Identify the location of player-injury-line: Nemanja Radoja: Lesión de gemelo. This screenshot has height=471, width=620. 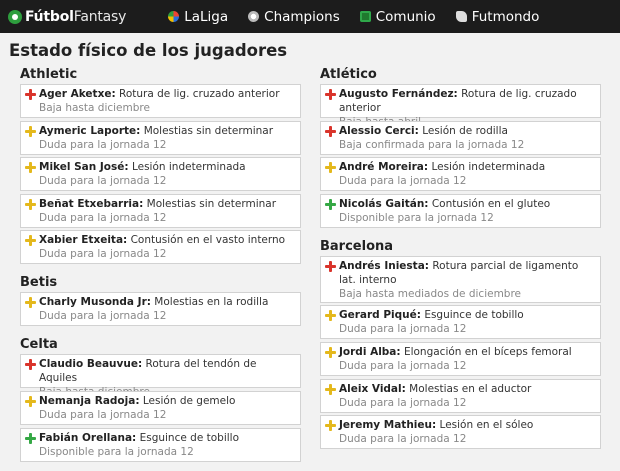
(160, 401).